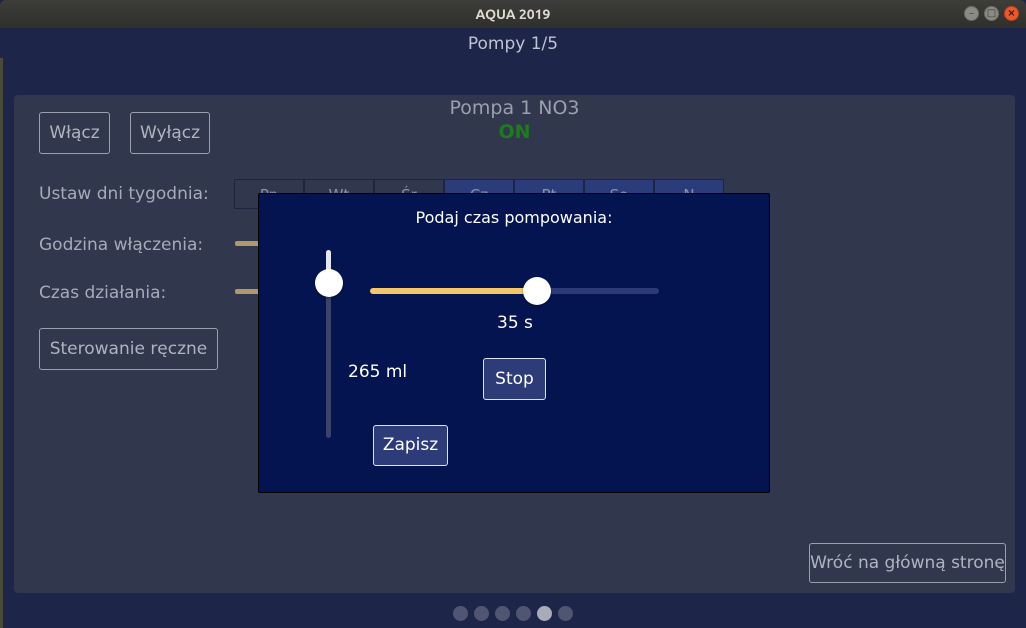  What do you see at coordinates (329, 283) in the screenshot?
I see `volume-slider-handle` at bounding box center [329, 283].